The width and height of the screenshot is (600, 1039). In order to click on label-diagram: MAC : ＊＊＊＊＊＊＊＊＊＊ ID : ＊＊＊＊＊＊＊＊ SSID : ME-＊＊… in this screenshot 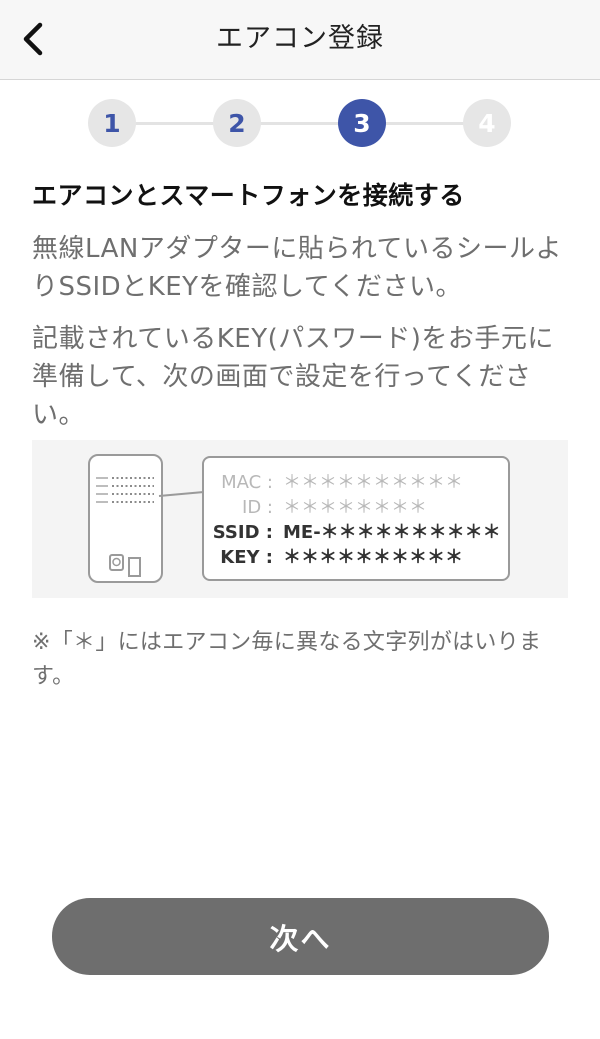, I will do `click(299, 518)`.